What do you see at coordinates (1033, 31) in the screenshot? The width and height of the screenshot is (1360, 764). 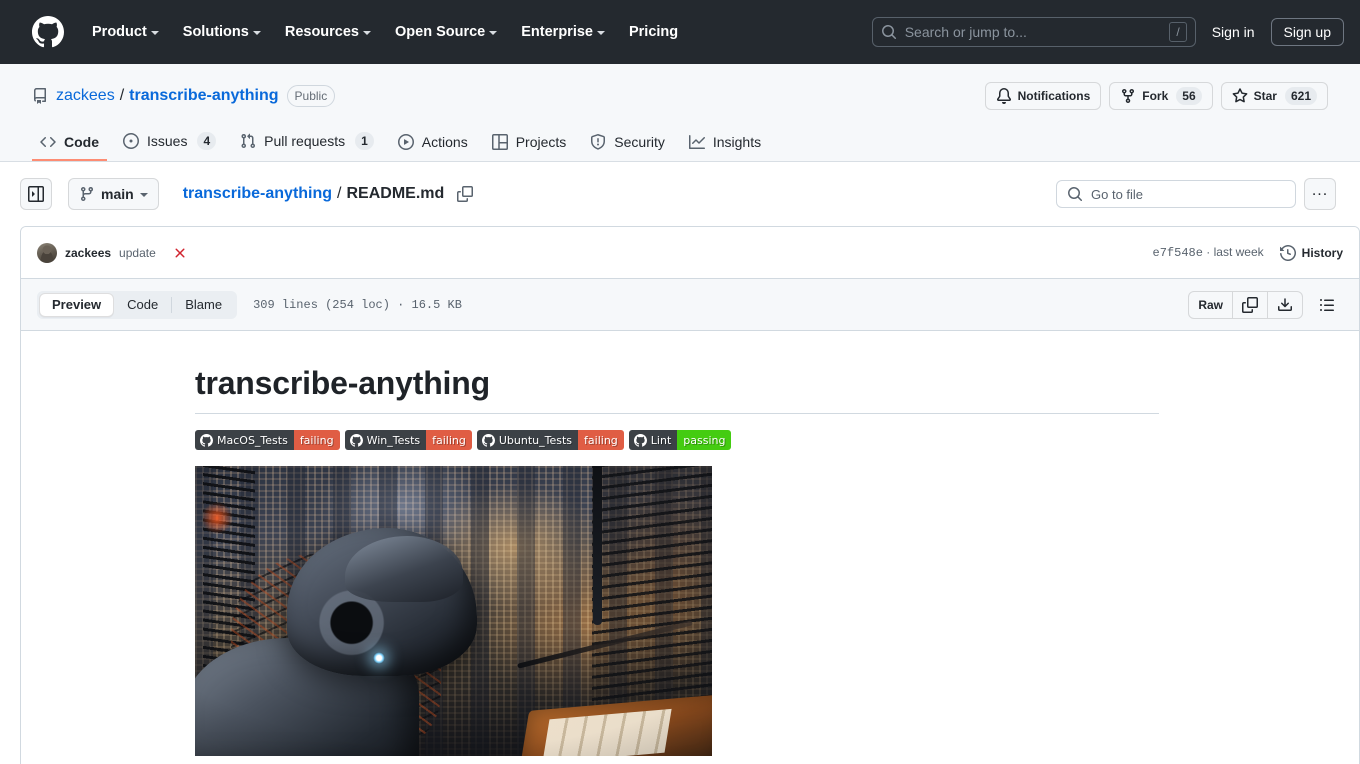 I see `search-input: Search or jump to... /` at bounding box center [1033, 31].